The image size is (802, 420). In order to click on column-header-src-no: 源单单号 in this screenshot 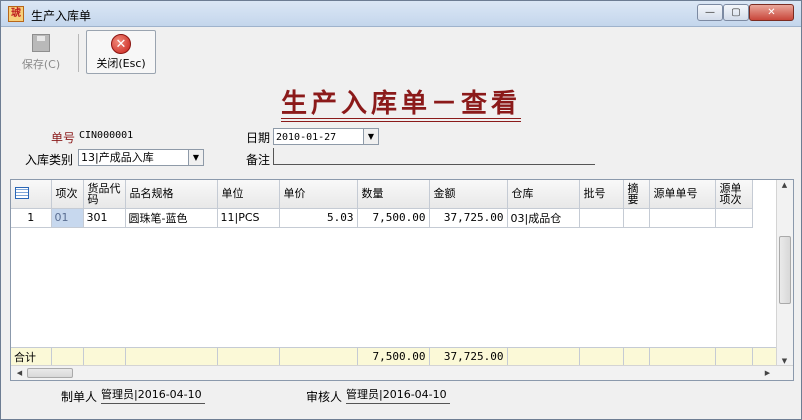, I will do `click(682, 194)`.